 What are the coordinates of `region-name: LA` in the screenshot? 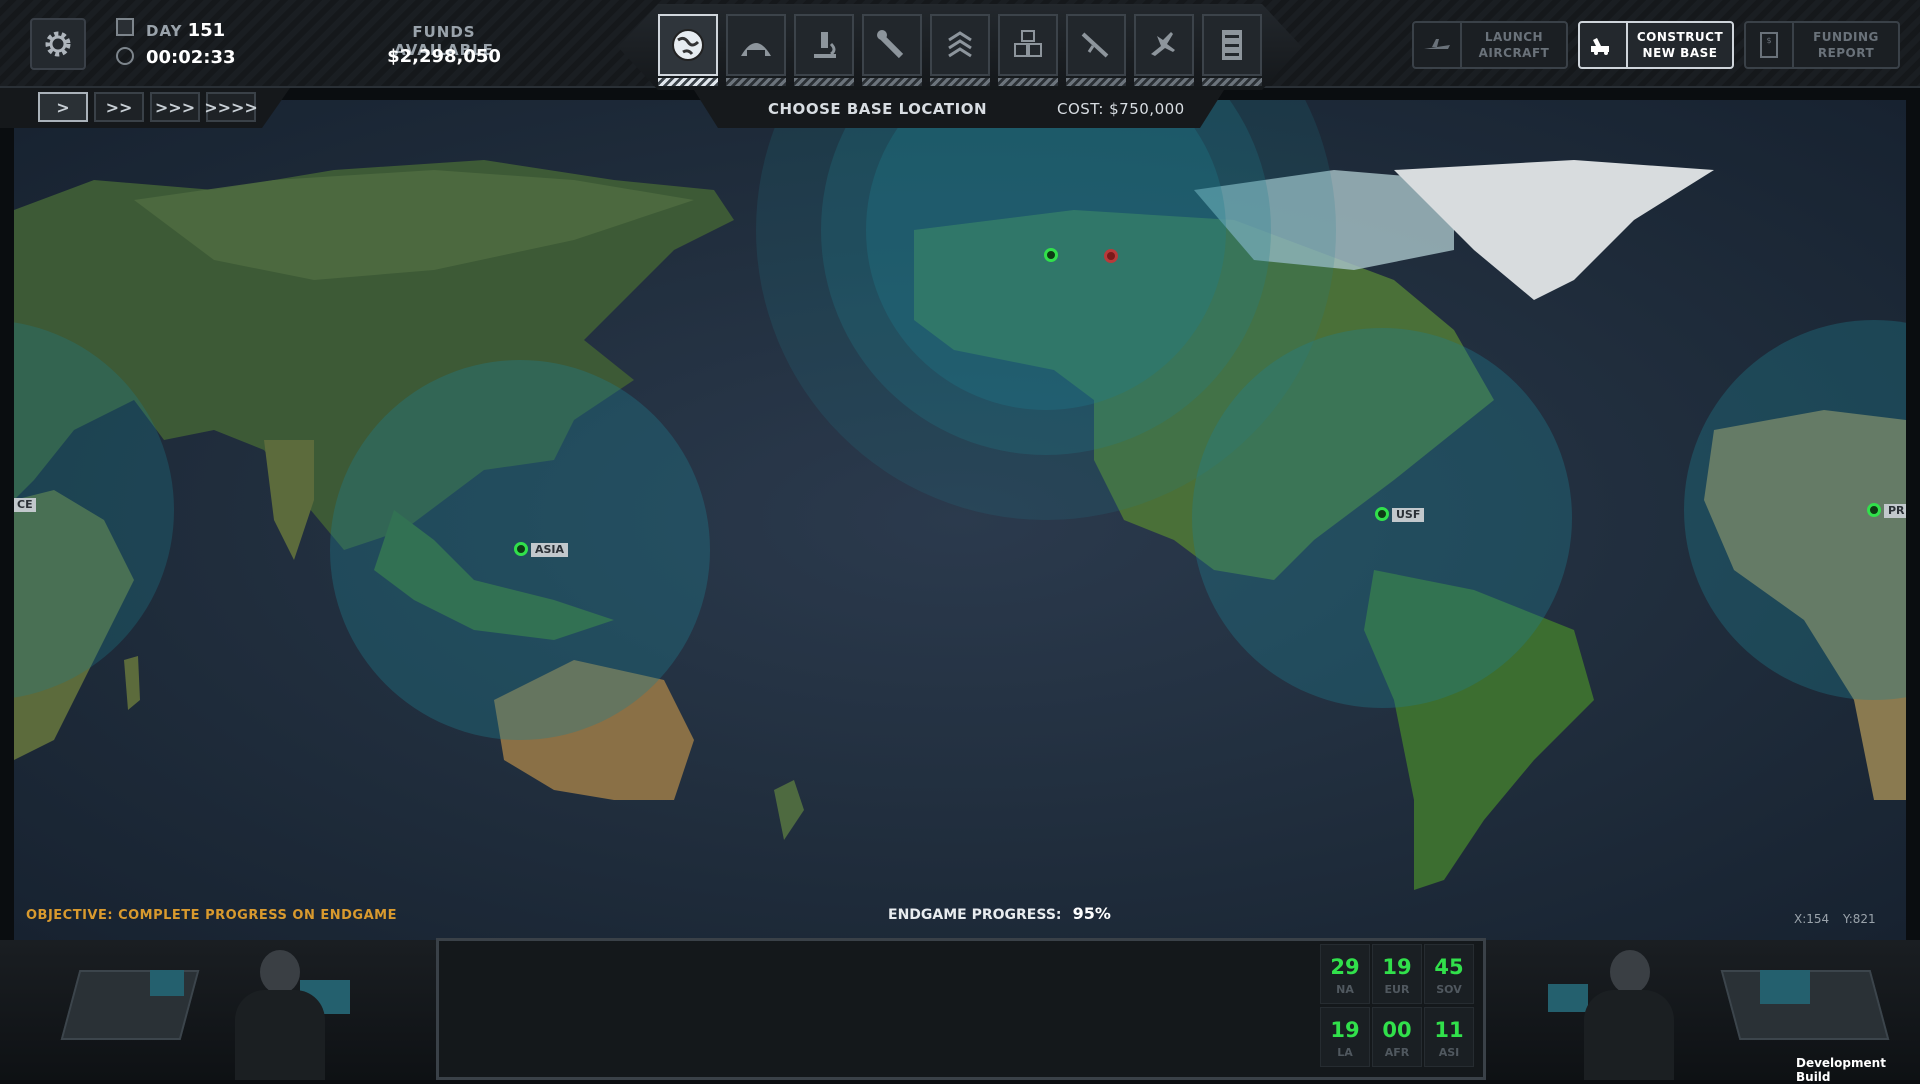 It's located at (1345, 1052).